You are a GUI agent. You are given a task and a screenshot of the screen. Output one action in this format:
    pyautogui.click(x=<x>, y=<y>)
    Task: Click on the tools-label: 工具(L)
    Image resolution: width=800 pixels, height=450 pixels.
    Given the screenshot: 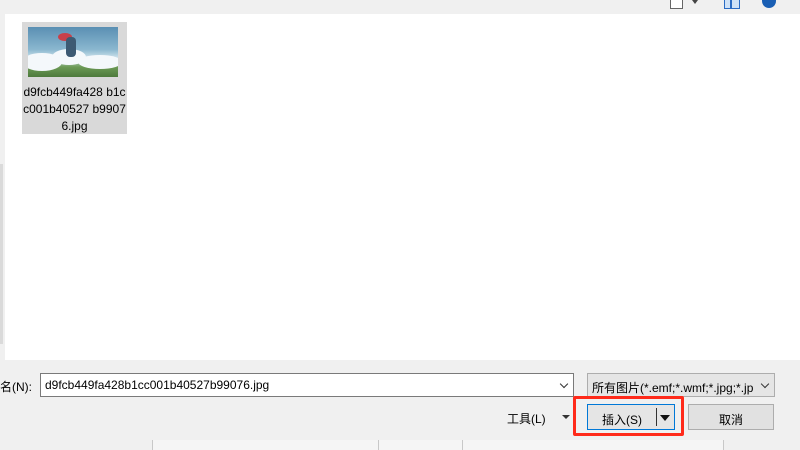 What is the action you would take?
    pyautogui.click(x=526, y=419)
    